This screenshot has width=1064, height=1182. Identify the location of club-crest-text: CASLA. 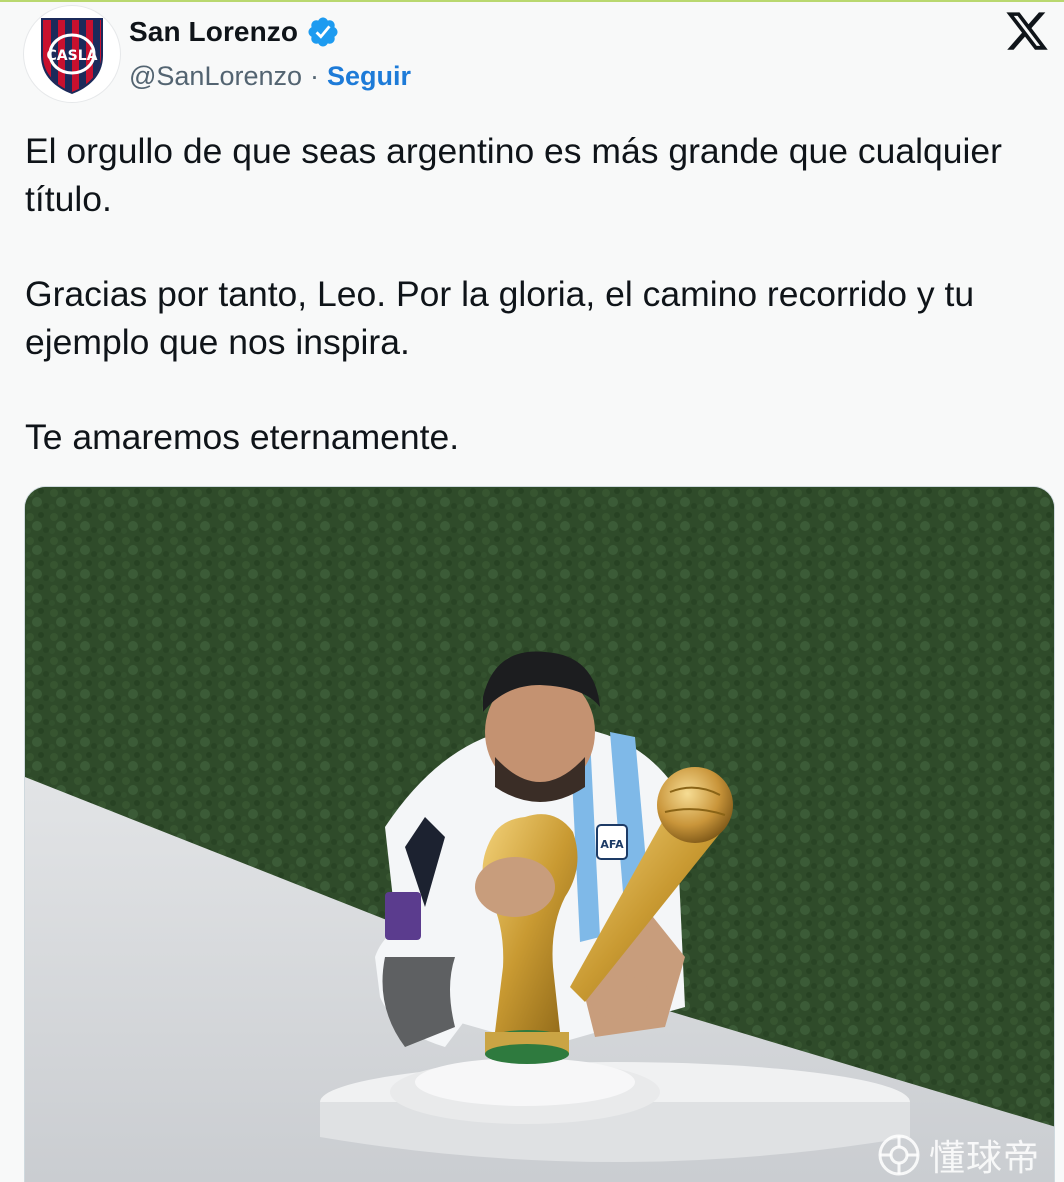
(72, 56).